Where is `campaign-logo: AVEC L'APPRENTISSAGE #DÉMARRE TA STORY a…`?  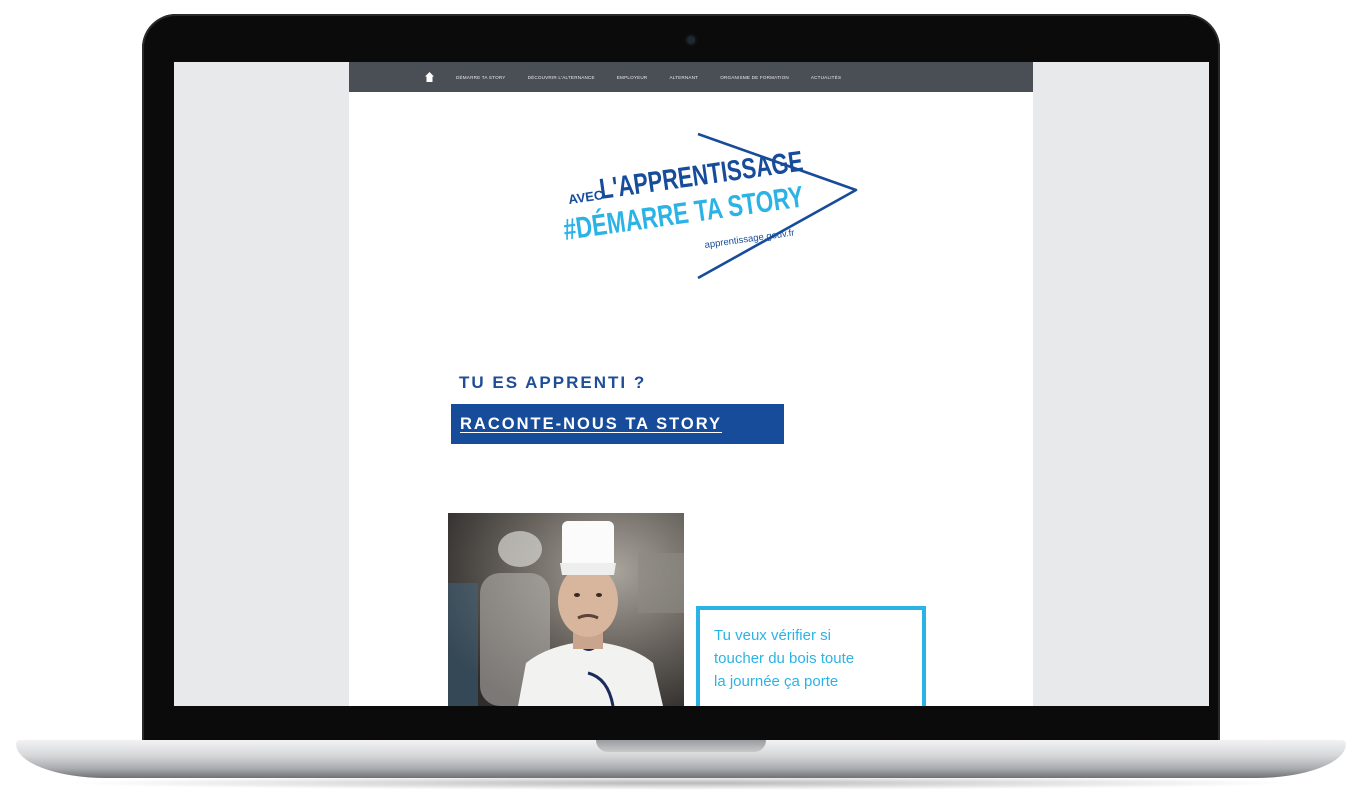 campaign-logo: AVEC L'APPRENTISSAGE #DÉMARRE TA STORY a… is located at coordinates (713, 207).